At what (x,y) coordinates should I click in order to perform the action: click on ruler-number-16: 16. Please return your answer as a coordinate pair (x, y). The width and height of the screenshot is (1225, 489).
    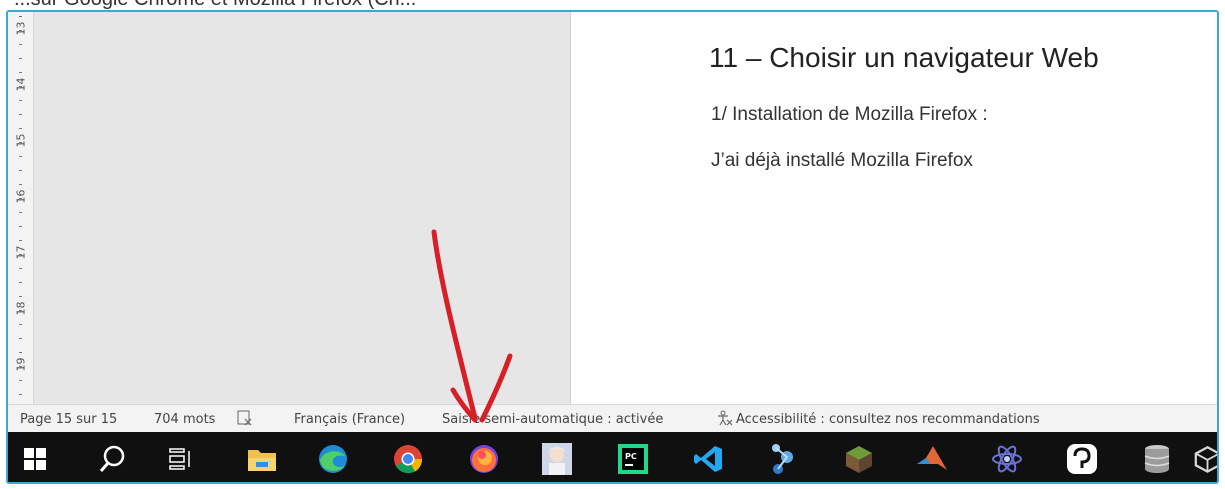
    Looking at the image, I should click on (21, 196).